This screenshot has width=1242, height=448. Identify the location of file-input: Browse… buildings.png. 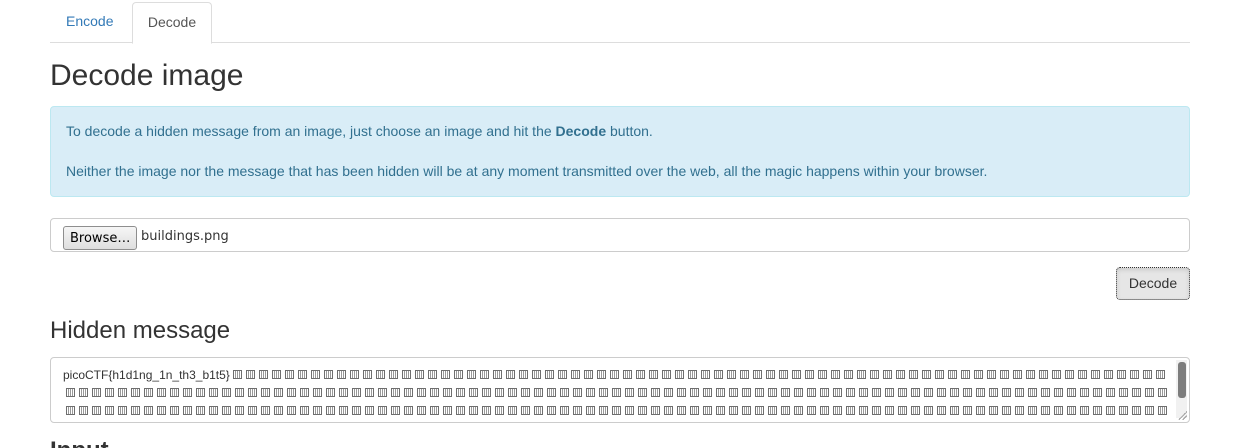
(620, 235).